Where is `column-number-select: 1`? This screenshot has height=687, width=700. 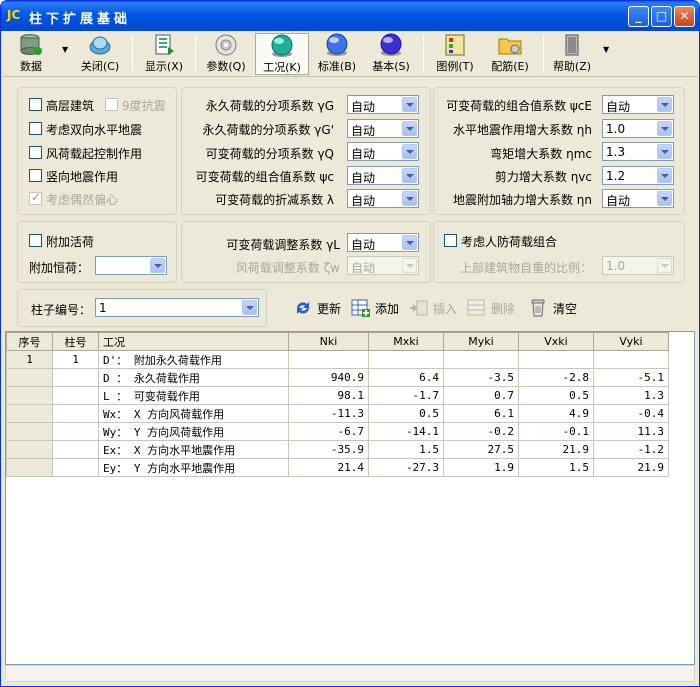 column-number-select: 1 is located at coordinates (177, 307).